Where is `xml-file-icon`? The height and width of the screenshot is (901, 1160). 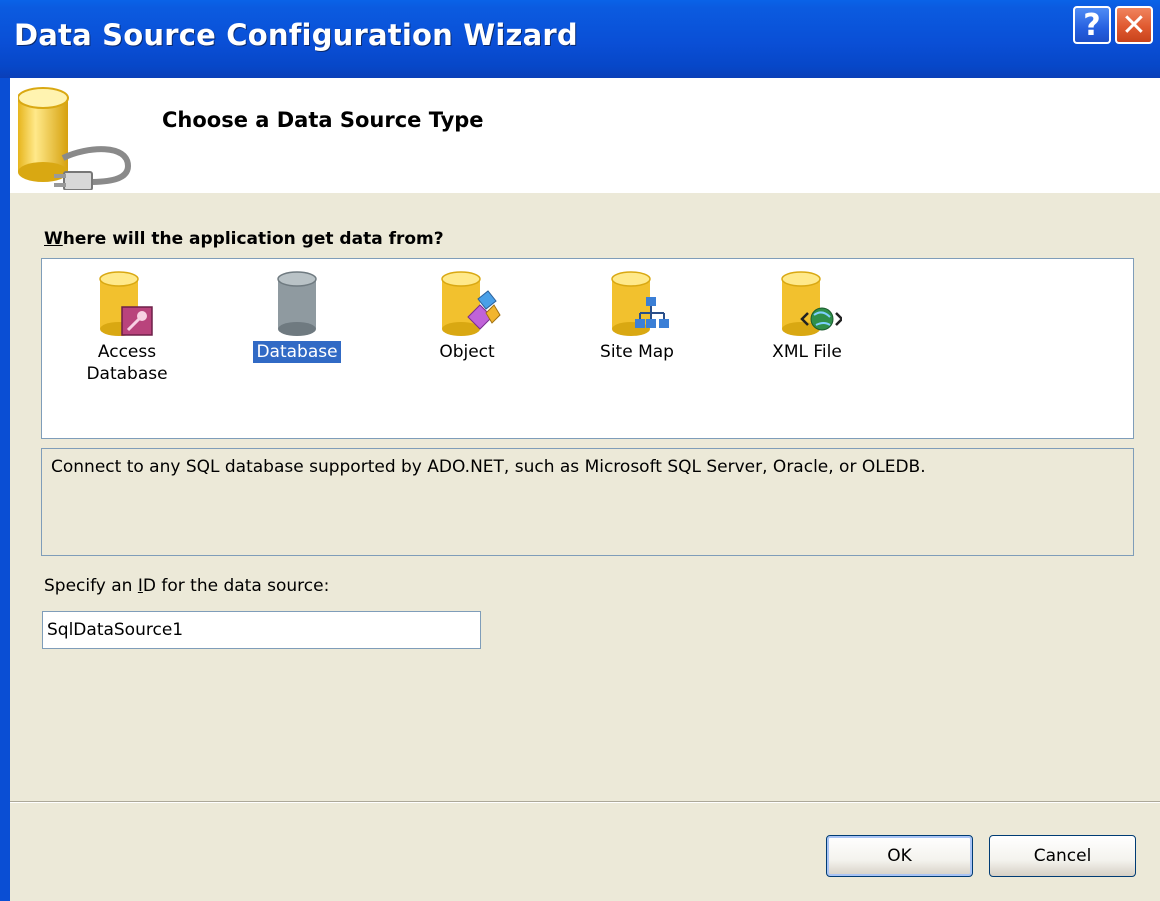 xml-file-icon is located at coordinates (811, 303).